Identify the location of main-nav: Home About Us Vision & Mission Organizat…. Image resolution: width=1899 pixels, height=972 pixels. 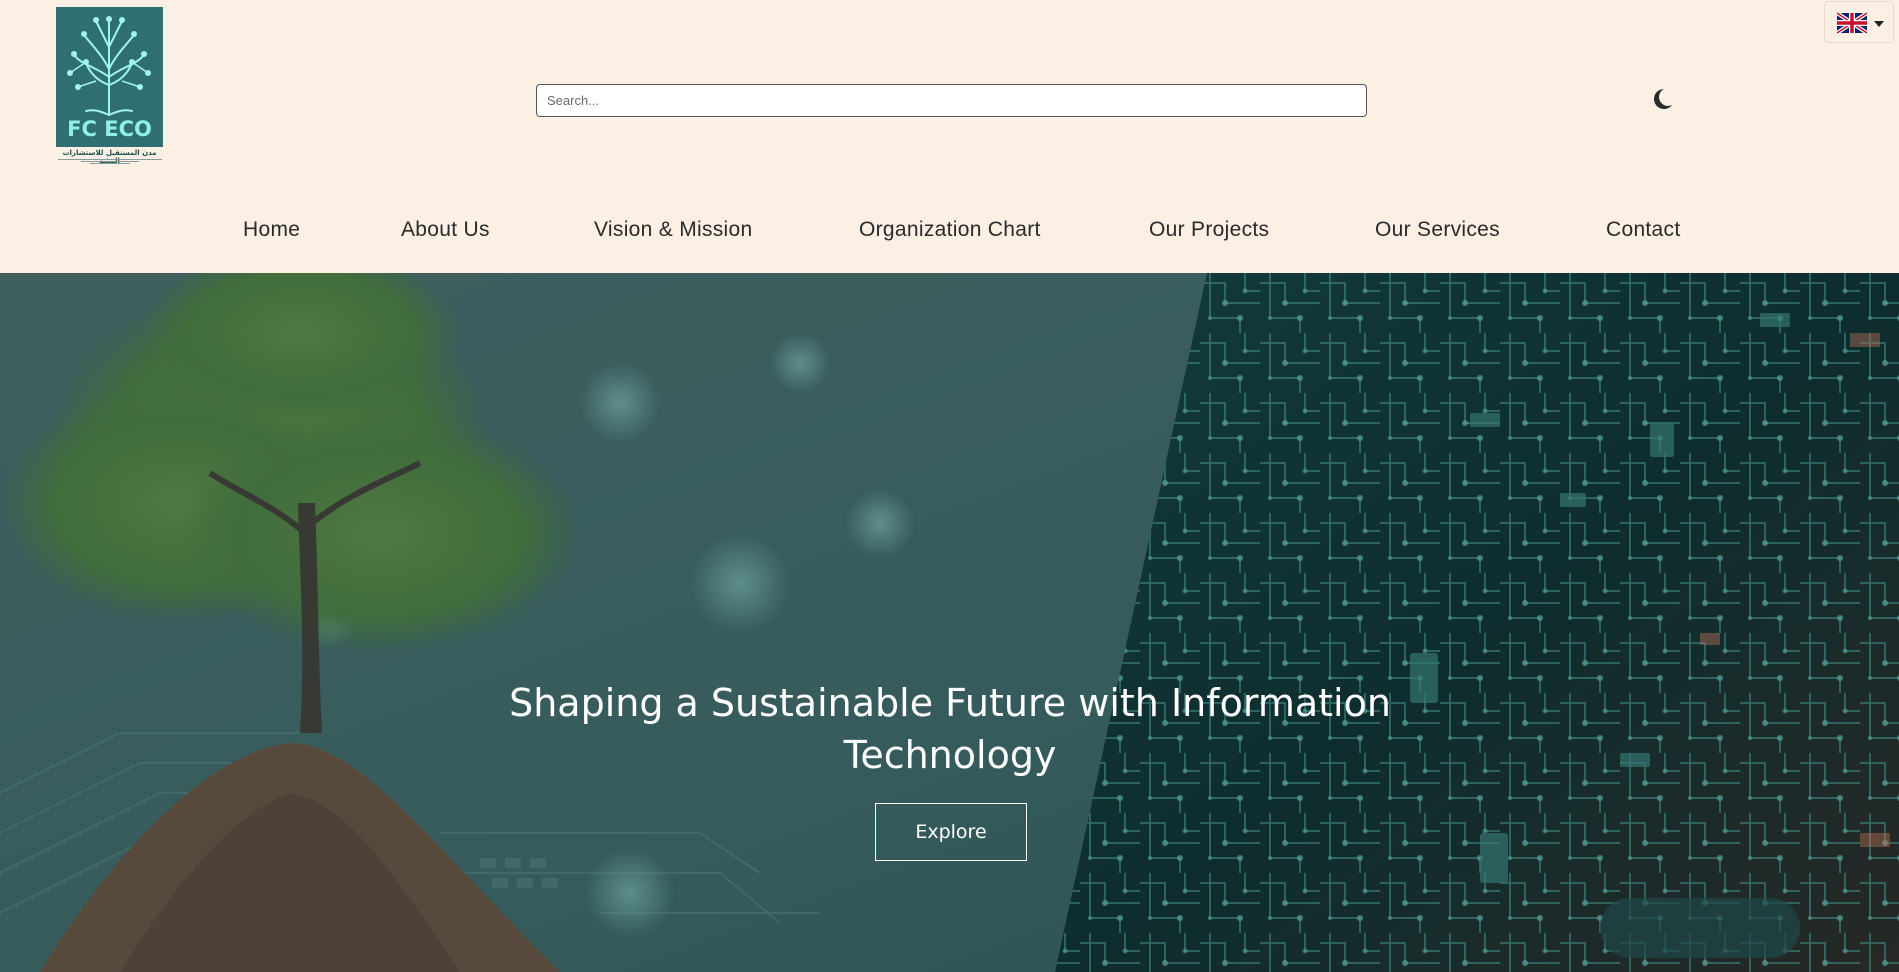
(949, 236).